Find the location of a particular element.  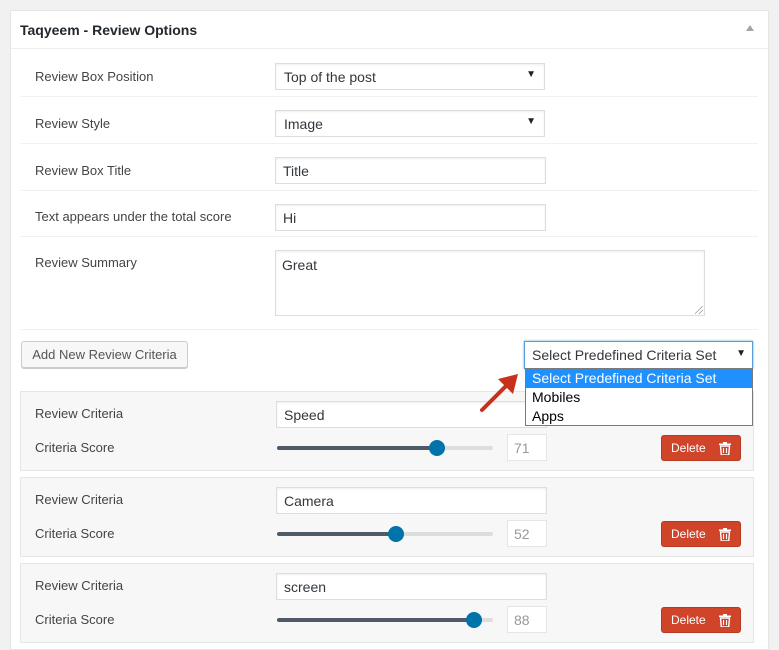

position-select-value: Top of the post is located at coordinates (330, 77).